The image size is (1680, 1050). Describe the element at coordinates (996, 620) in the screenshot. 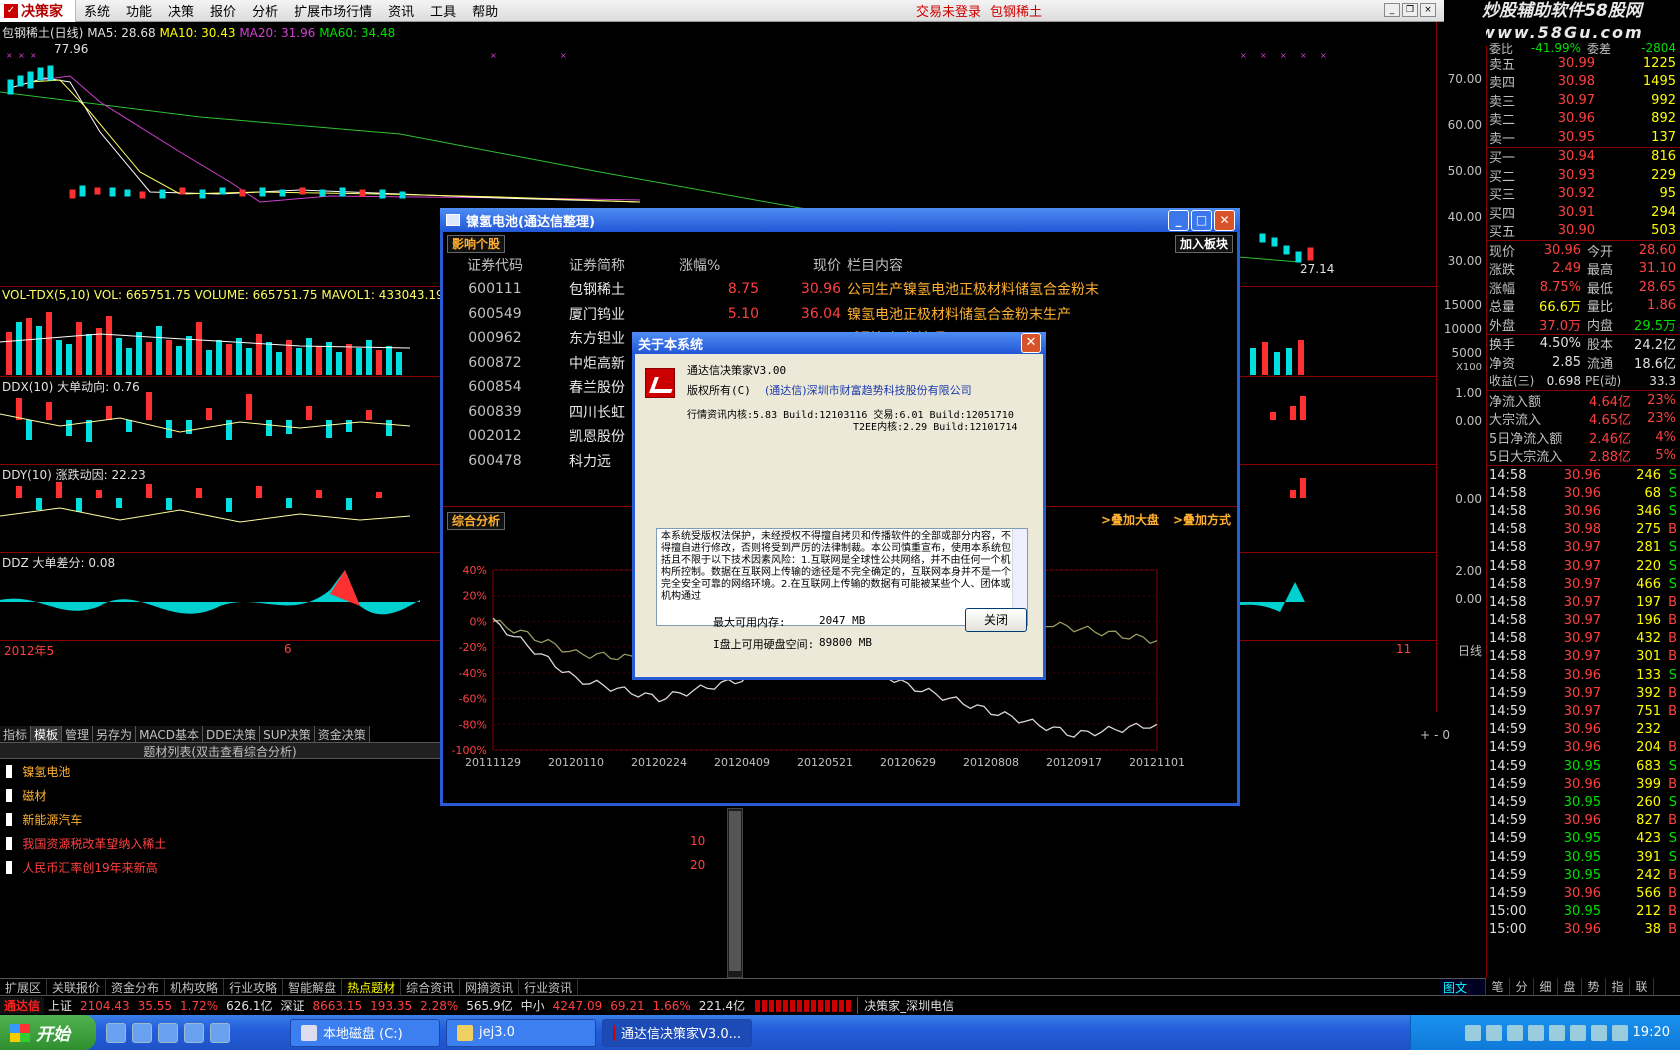

I see `close-button: 关闭` at that location.